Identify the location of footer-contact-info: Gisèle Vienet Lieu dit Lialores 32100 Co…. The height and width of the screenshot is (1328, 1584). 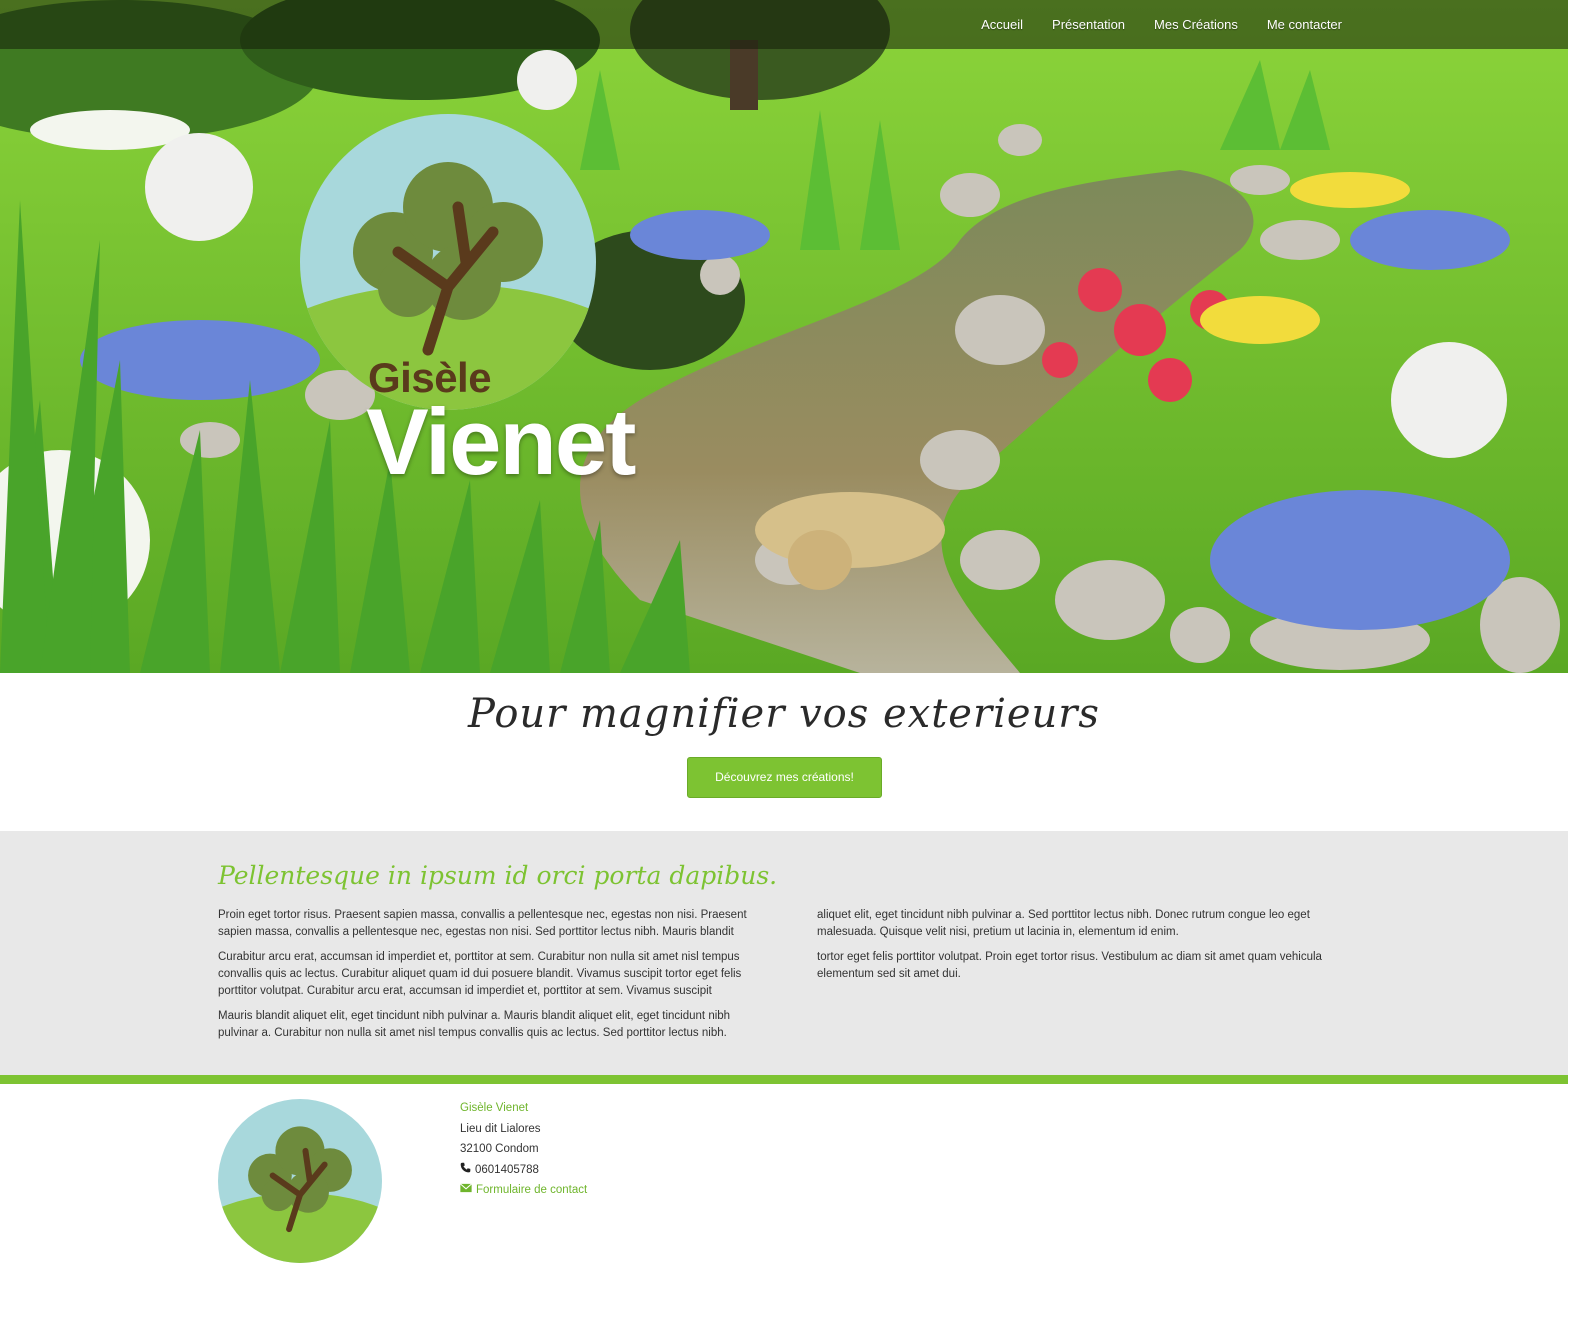
(523, 1149).